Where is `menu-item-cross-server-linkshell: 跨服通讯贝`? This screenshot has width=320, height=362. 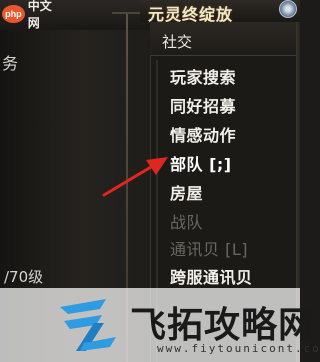
menu-item-cross-server-linkshell: 跨服通讯贝 is located at coordinates (211, 276).